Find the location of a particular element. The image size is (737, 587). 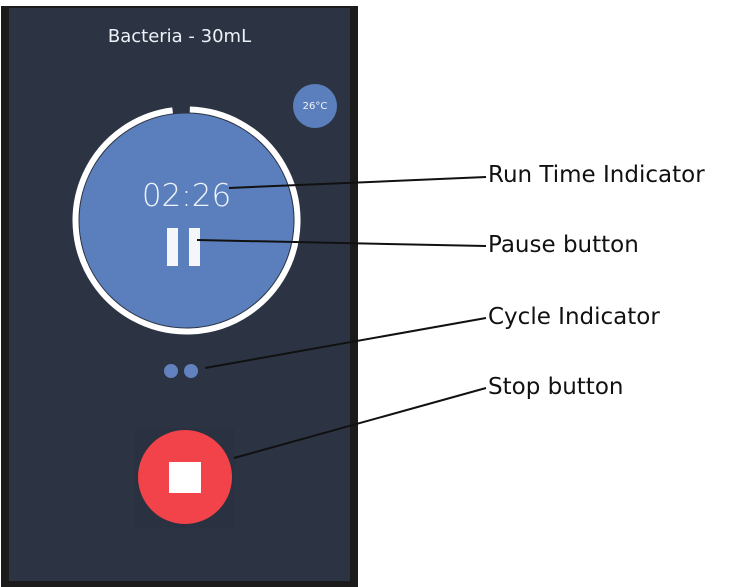

callout-pause-button: Pause button is located at coordinates (563, 245).